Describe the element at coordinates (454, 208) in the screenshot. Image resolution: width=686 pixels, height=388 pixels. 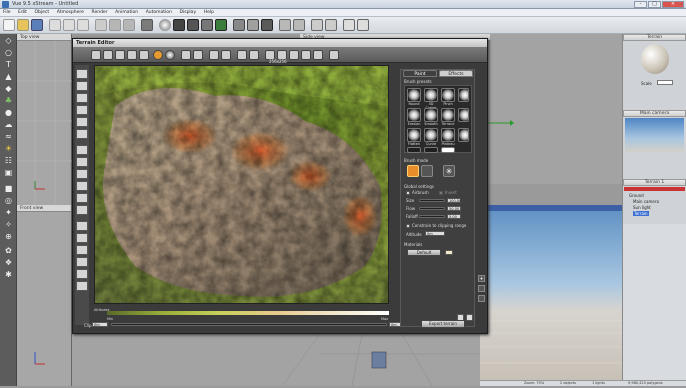
I see `flow-field: 50.00` at that location.